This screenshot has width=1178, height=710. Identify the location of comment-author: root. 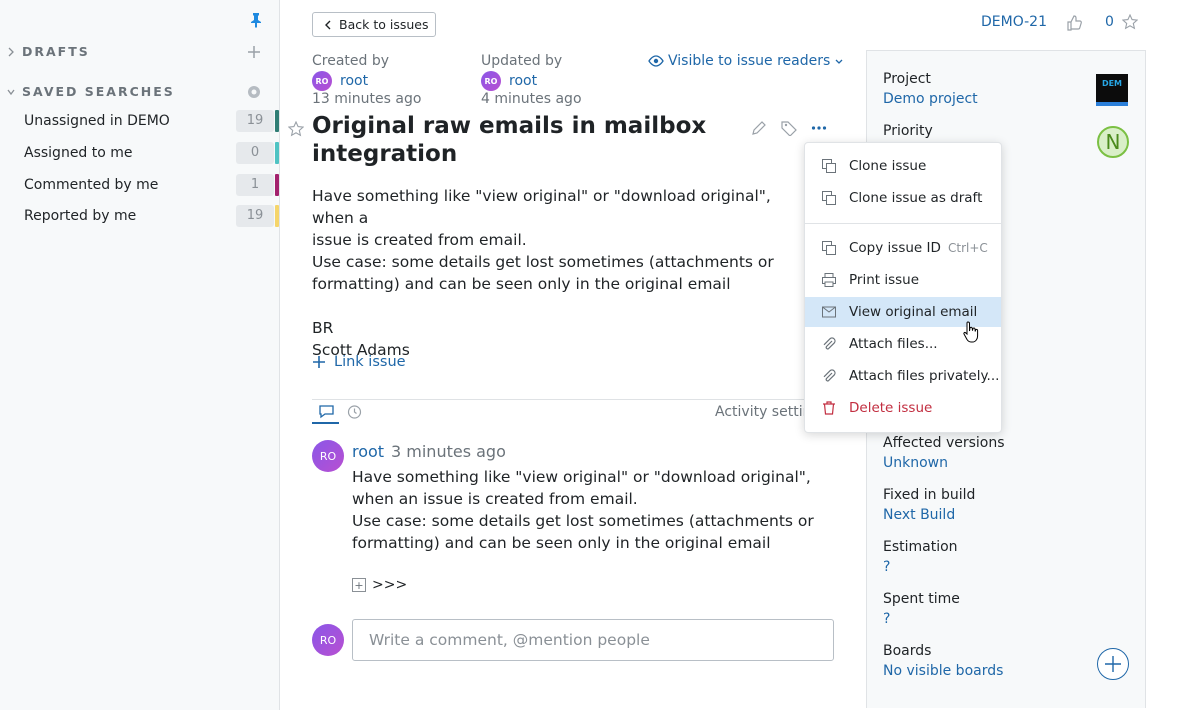
(368, 451).